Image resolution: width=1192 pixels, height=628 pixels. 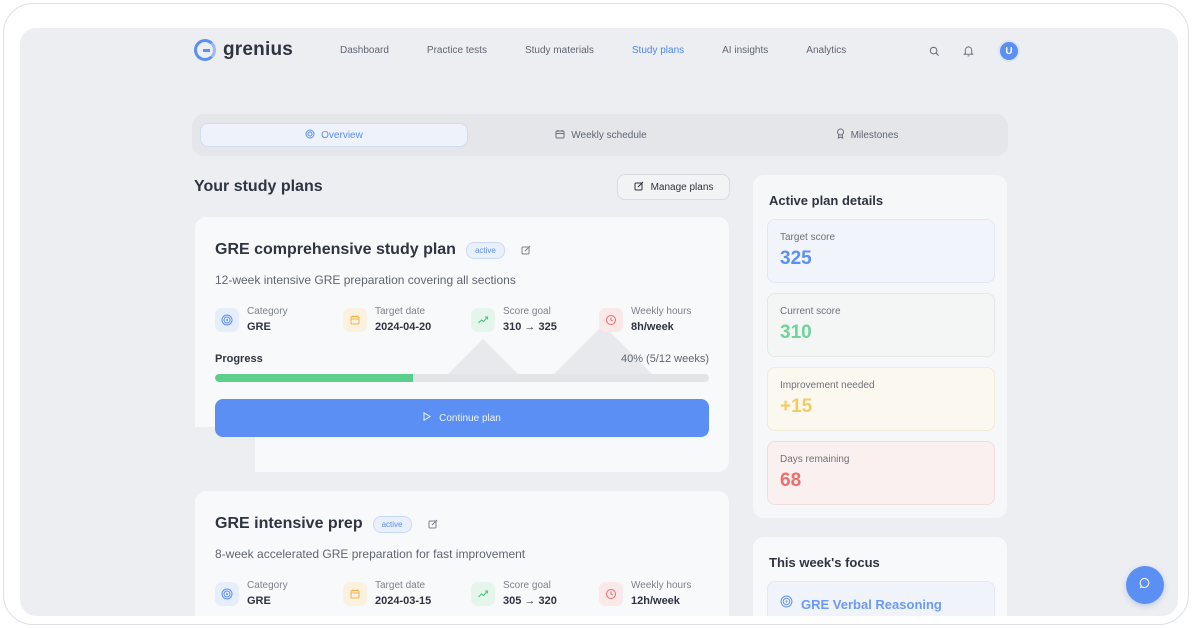 I want to click on logo: grenius, so click(x=243, y=50).